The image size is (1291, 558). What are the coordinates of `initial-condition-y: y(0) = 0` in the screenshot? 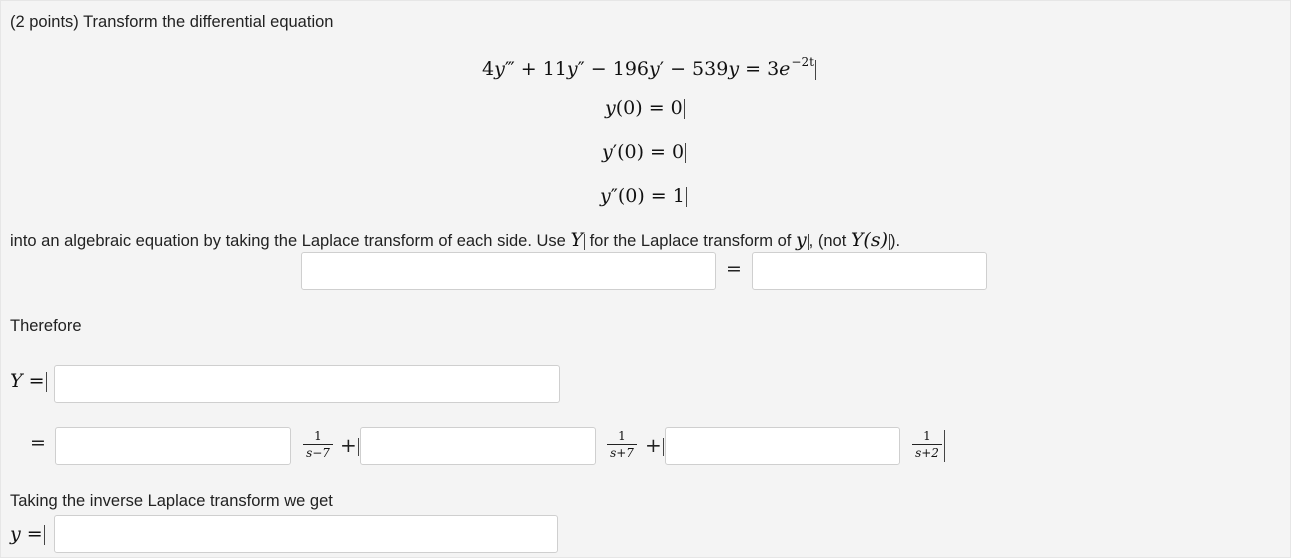 It's located at (645, 108).